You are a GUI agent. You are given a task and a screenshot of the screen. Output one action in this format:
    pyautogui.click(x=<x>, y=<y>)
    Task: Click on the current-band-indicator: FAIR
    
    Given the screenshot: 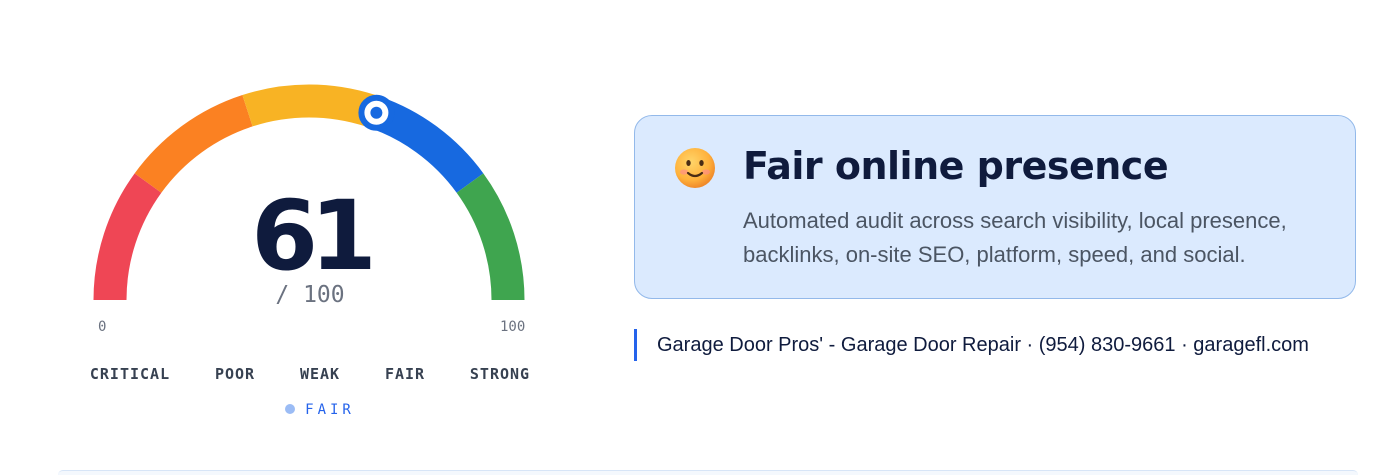 What is the action you would take?
    pyautogui.click(x=310, y=410)
    